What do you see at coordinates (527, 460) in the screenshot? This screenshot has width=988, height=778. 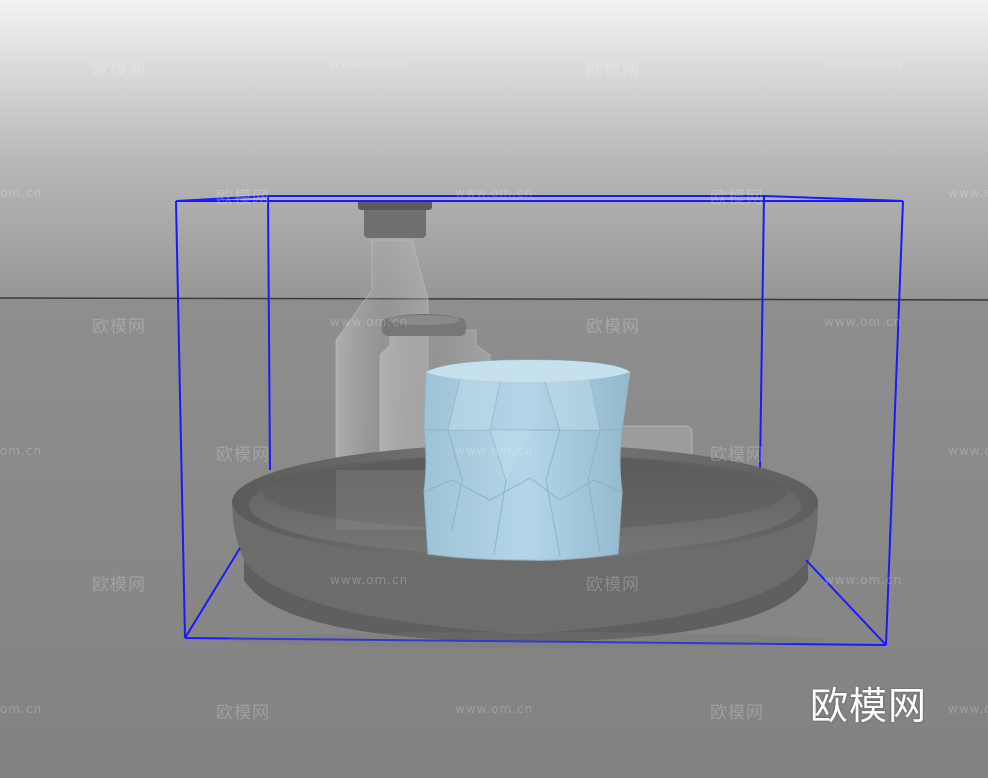 I see `faceted-cup-object` at bounding box center [527, 460].